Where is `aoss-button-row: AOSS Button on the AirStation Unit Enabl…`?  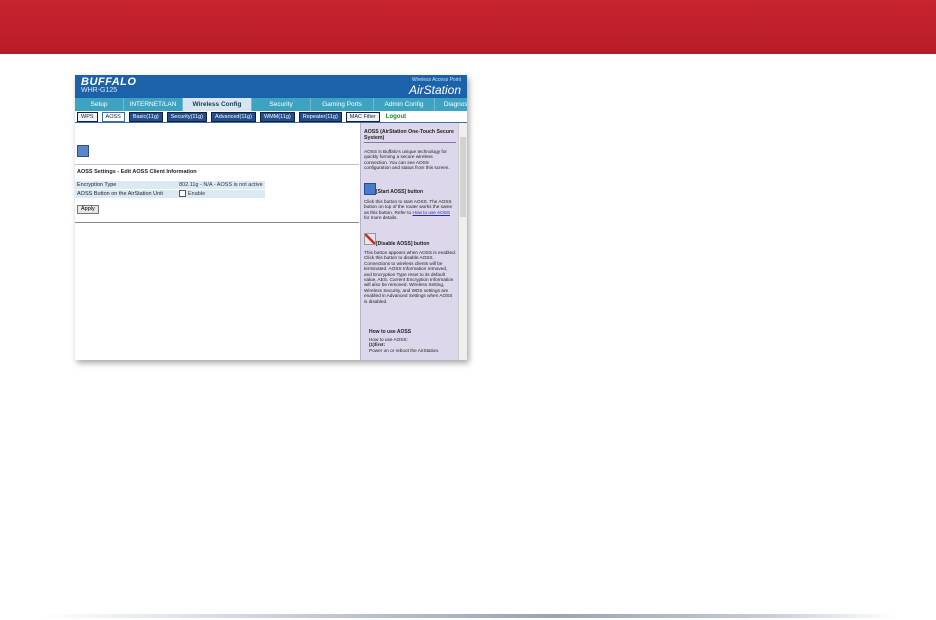
aoss-button-row: AOSS Button on the AirStation Unit Enabl… is located at coordinates (170, 194).